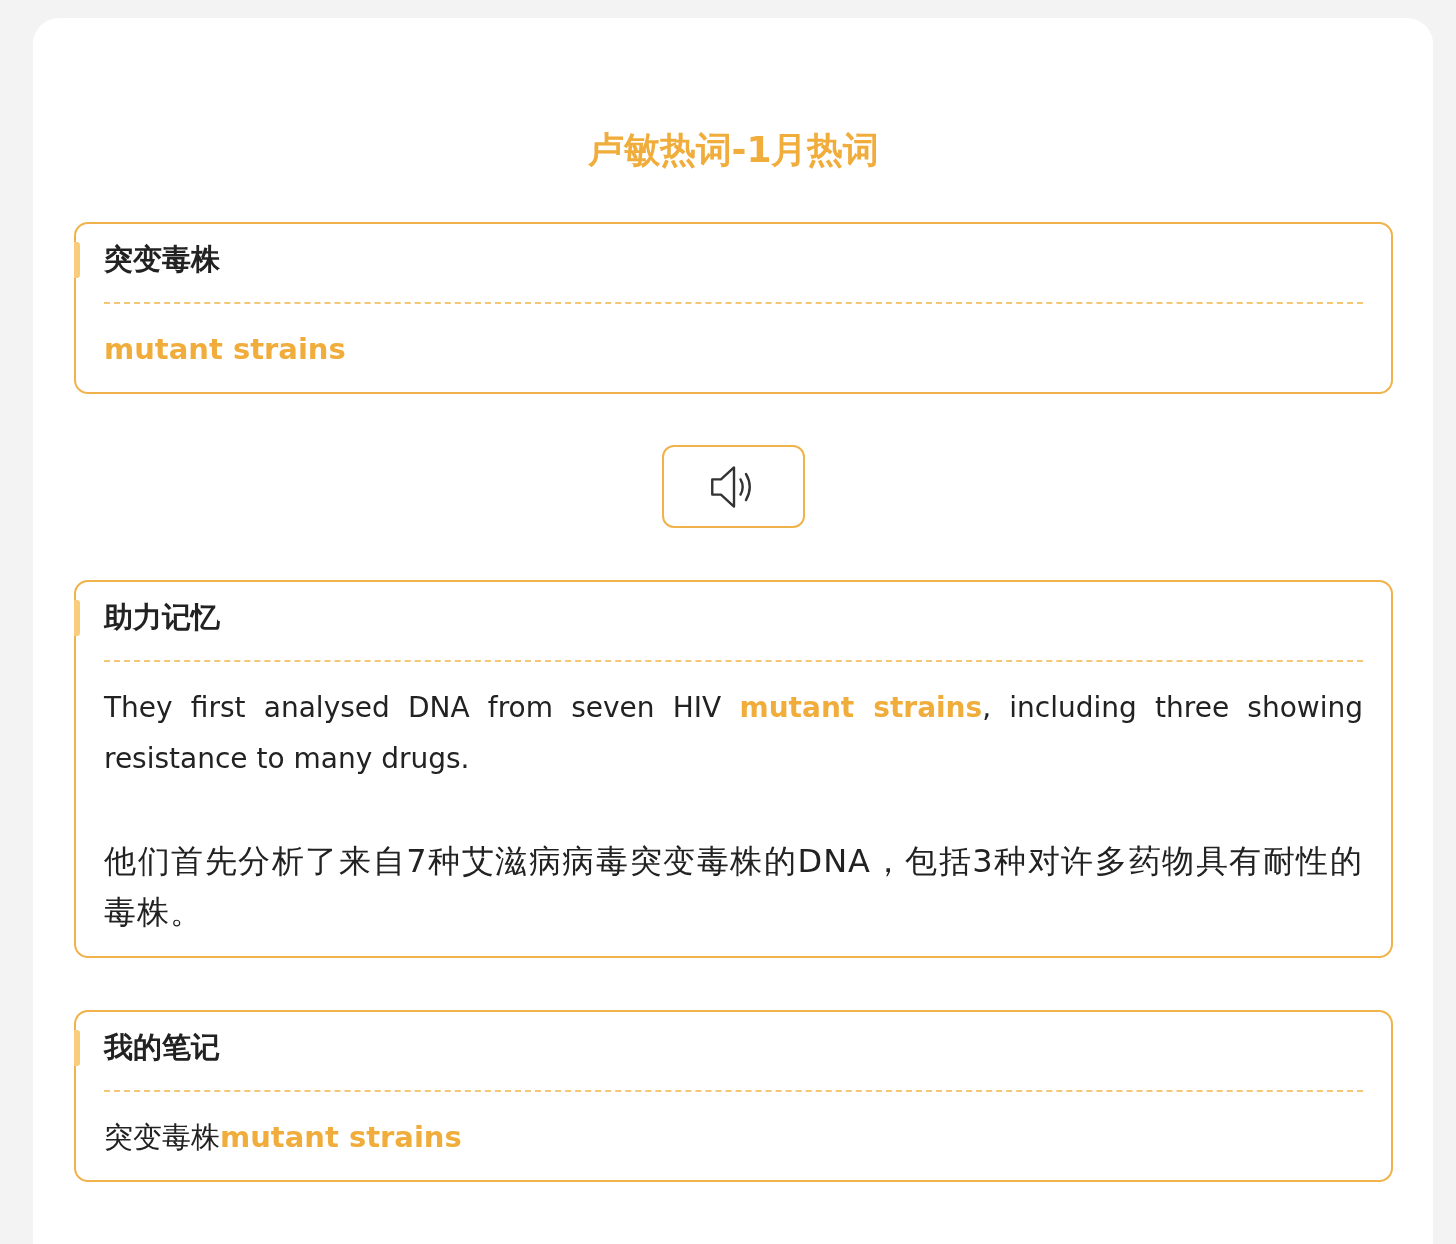 This screenshot has height=1244, width=1456. I want to click on example-paragraph: 他们首先分析了来自7种艾滋病病毒突变毒株的DNA，包括3种对许多药物具有耐性的毒株。, so click(733, 887).